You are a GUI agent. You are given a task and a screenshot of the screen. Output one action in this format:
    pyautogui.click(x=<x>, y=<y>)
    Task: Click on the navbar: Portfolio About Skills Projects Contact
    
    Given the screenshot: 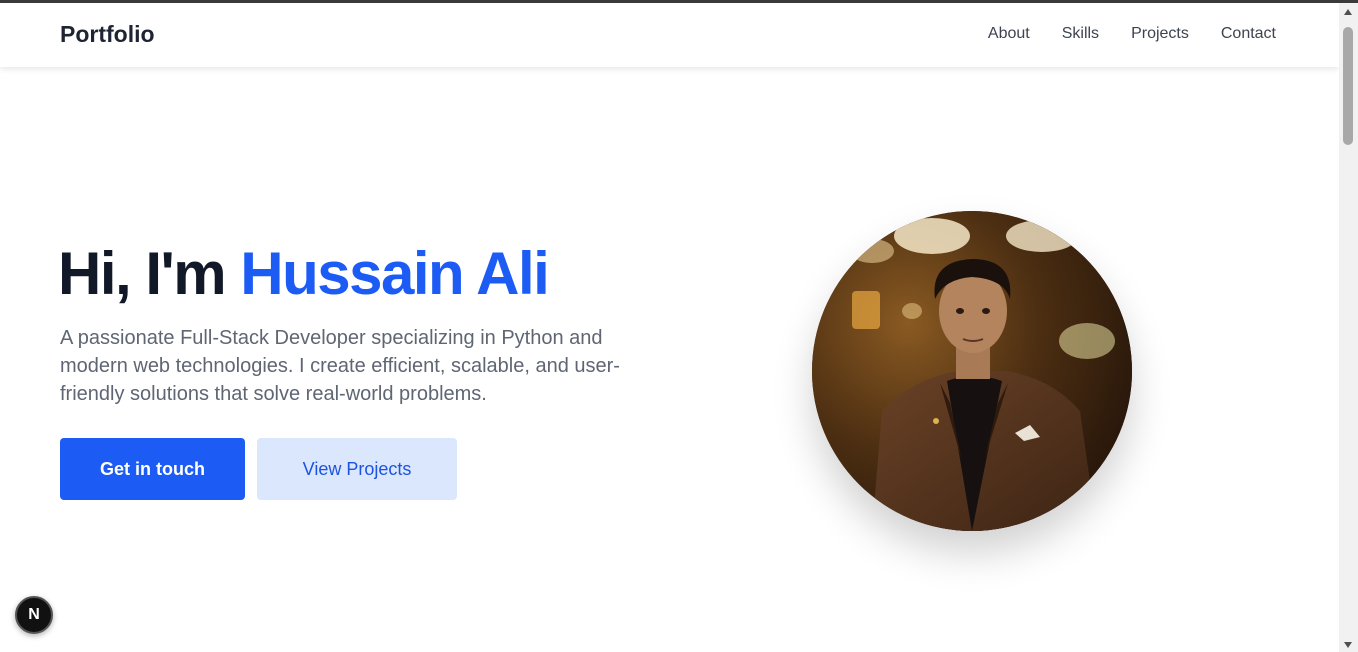 What is the action you would take?
    pyautogui.click(x=669, y=35)
    